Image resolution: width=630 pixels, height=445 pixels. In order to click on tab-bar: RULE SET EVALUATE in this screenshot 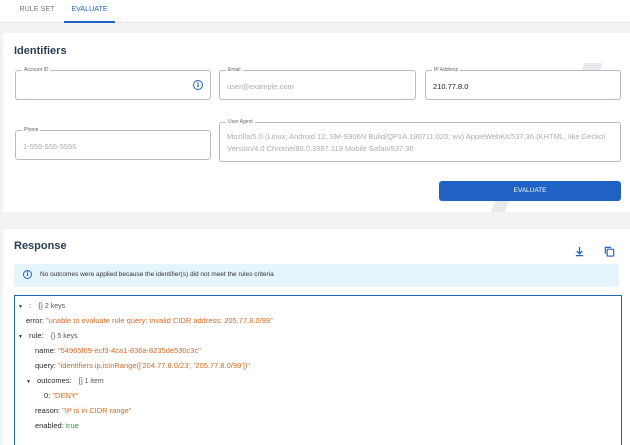, I will do `click(315, 11)`.